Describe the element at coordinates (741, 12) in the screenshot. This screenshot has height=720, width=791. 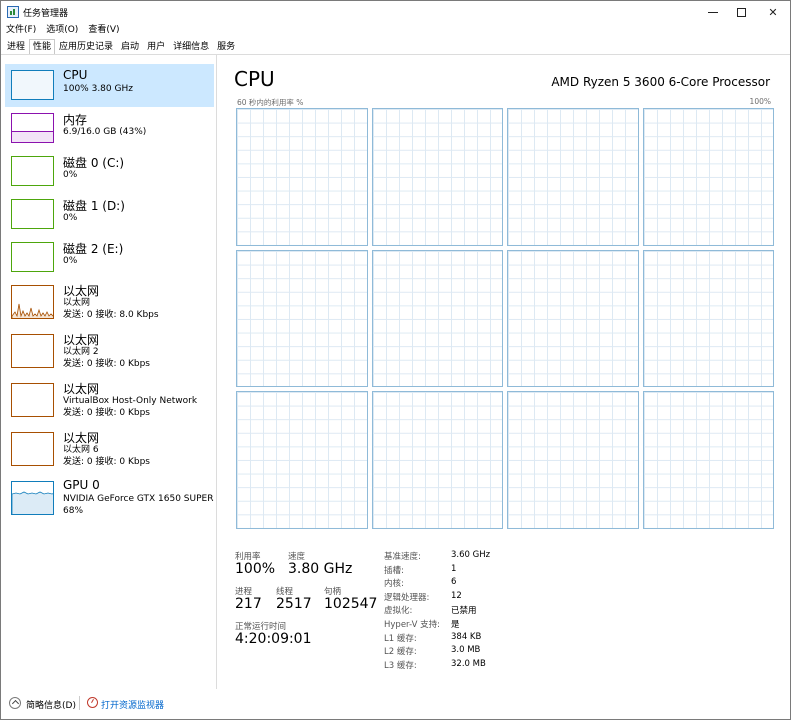
I see `maximize-icon` at that location.